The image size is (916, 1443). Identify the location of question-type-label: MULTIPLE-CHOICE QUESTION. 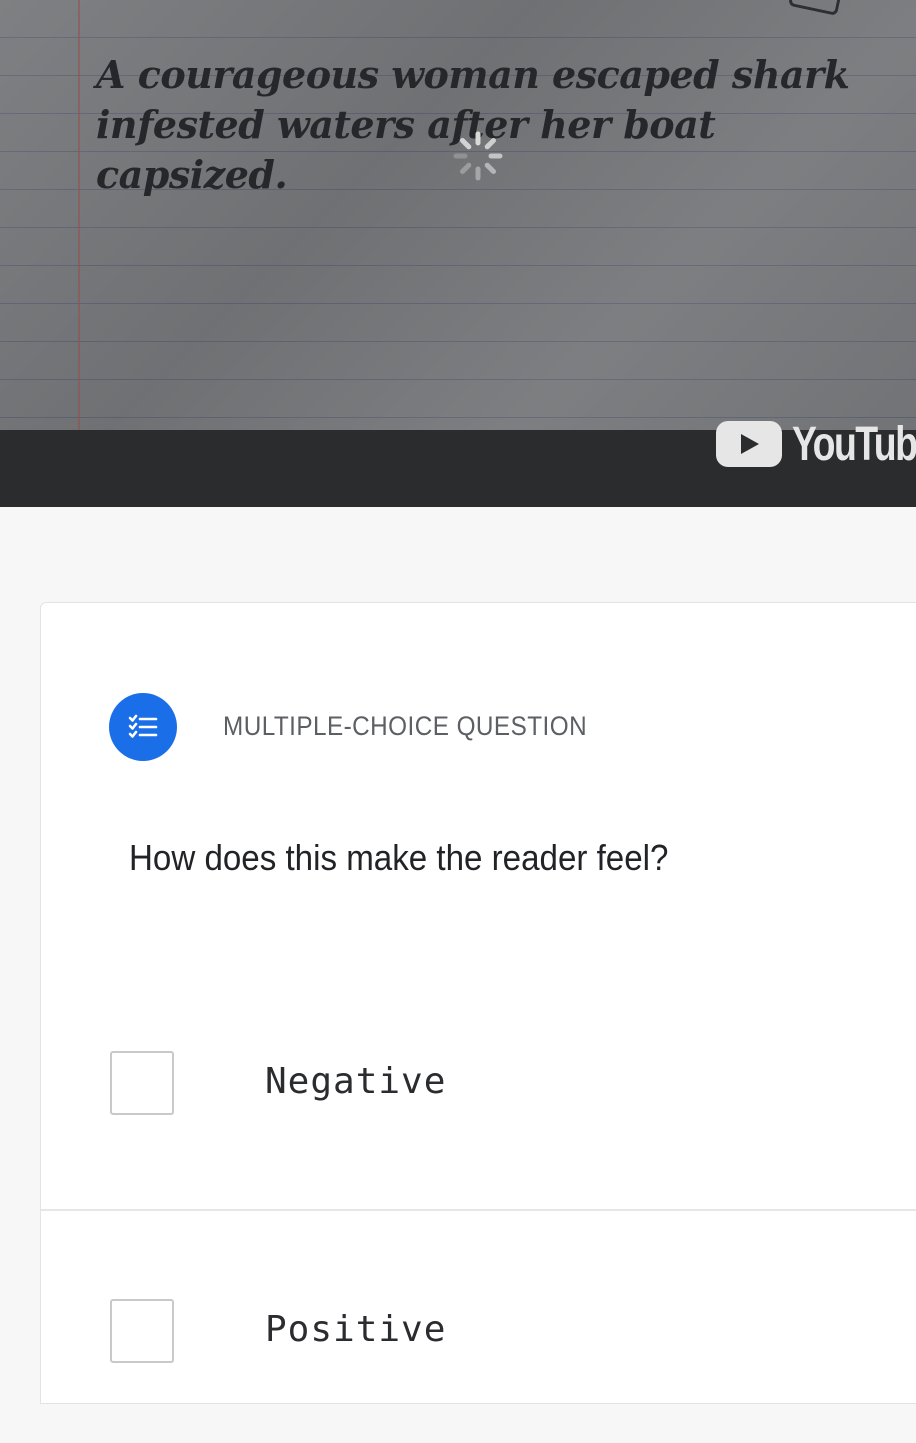
(405, 726).